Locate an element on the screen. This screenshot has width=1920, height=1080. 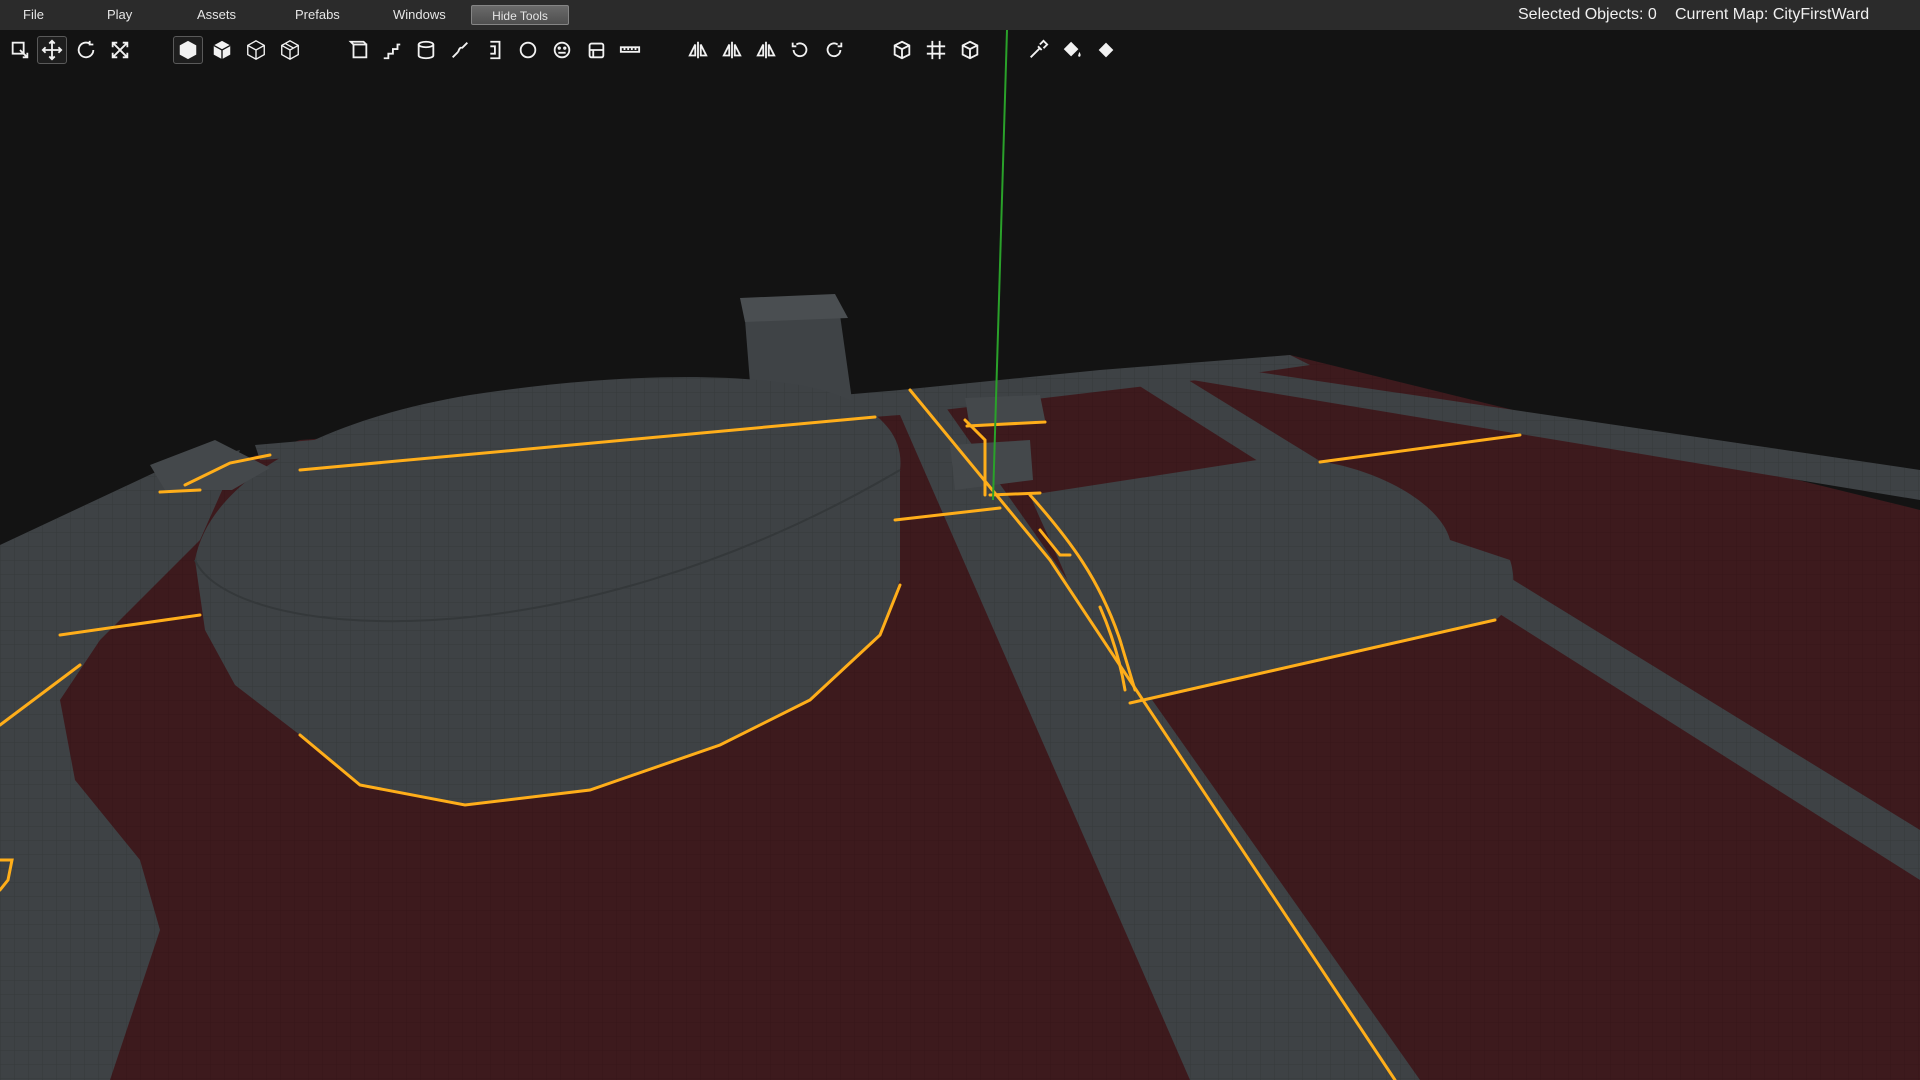
mirror-x-icon is located at coordinates (698, 50).